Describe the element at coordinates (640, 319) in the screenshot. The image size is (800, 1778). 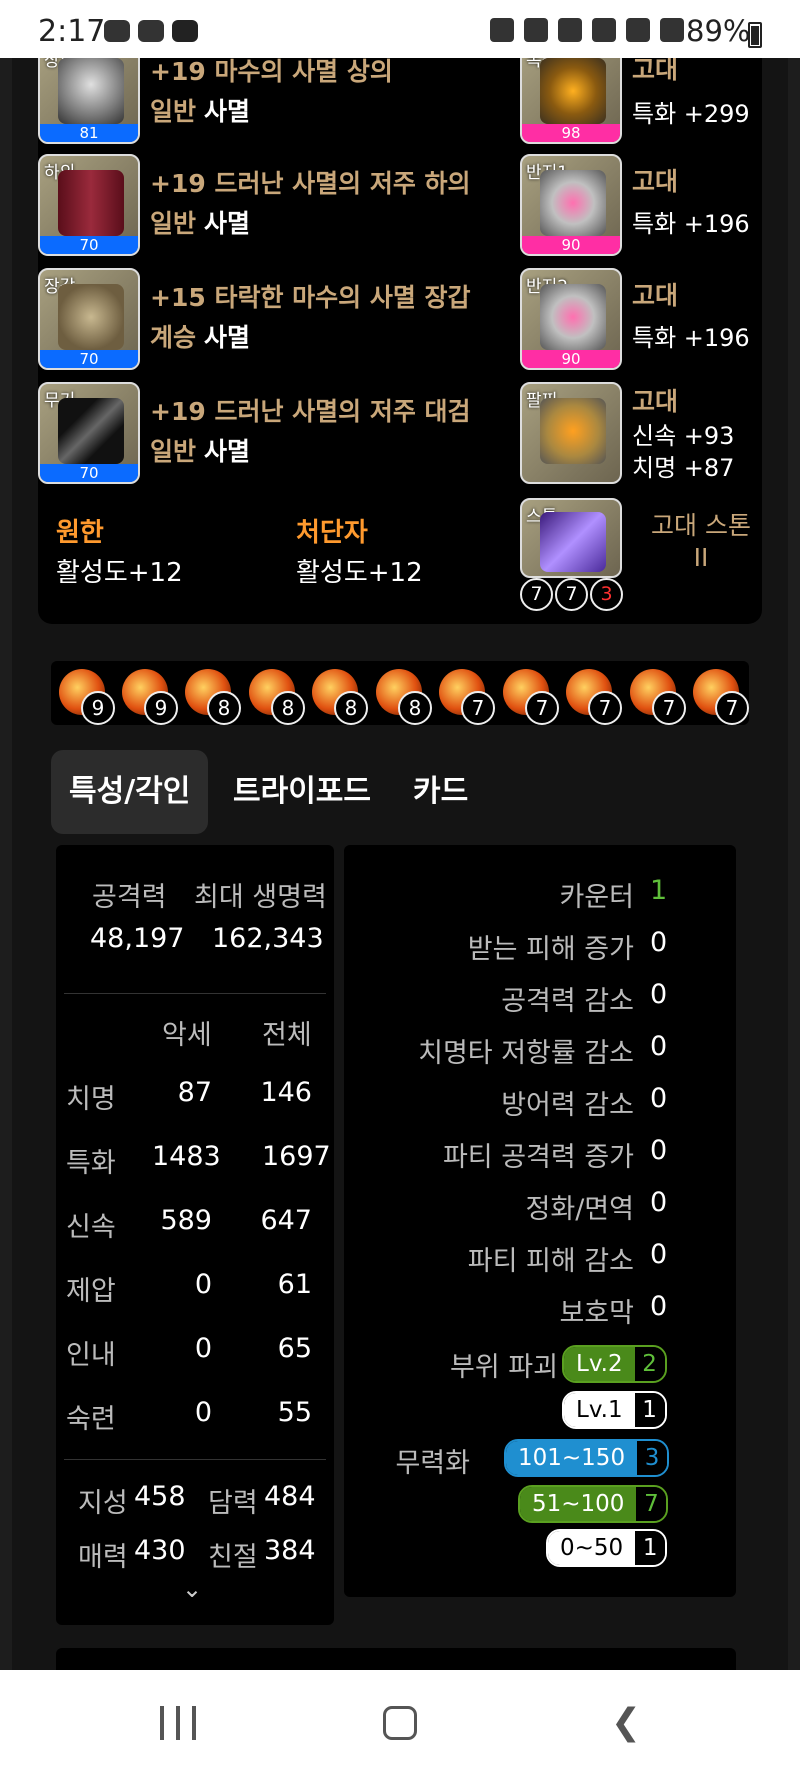
I see `accessory-ring2: 반지2 90 고대 특화 +196` at that location.